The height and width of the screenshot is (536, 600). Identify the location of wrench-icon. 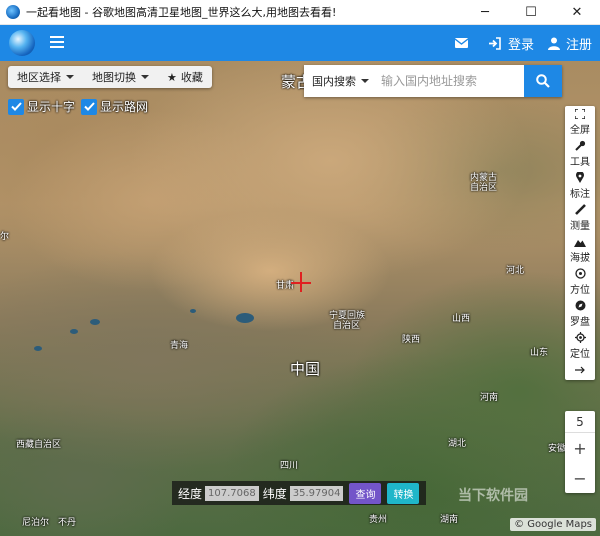
(579, 145).